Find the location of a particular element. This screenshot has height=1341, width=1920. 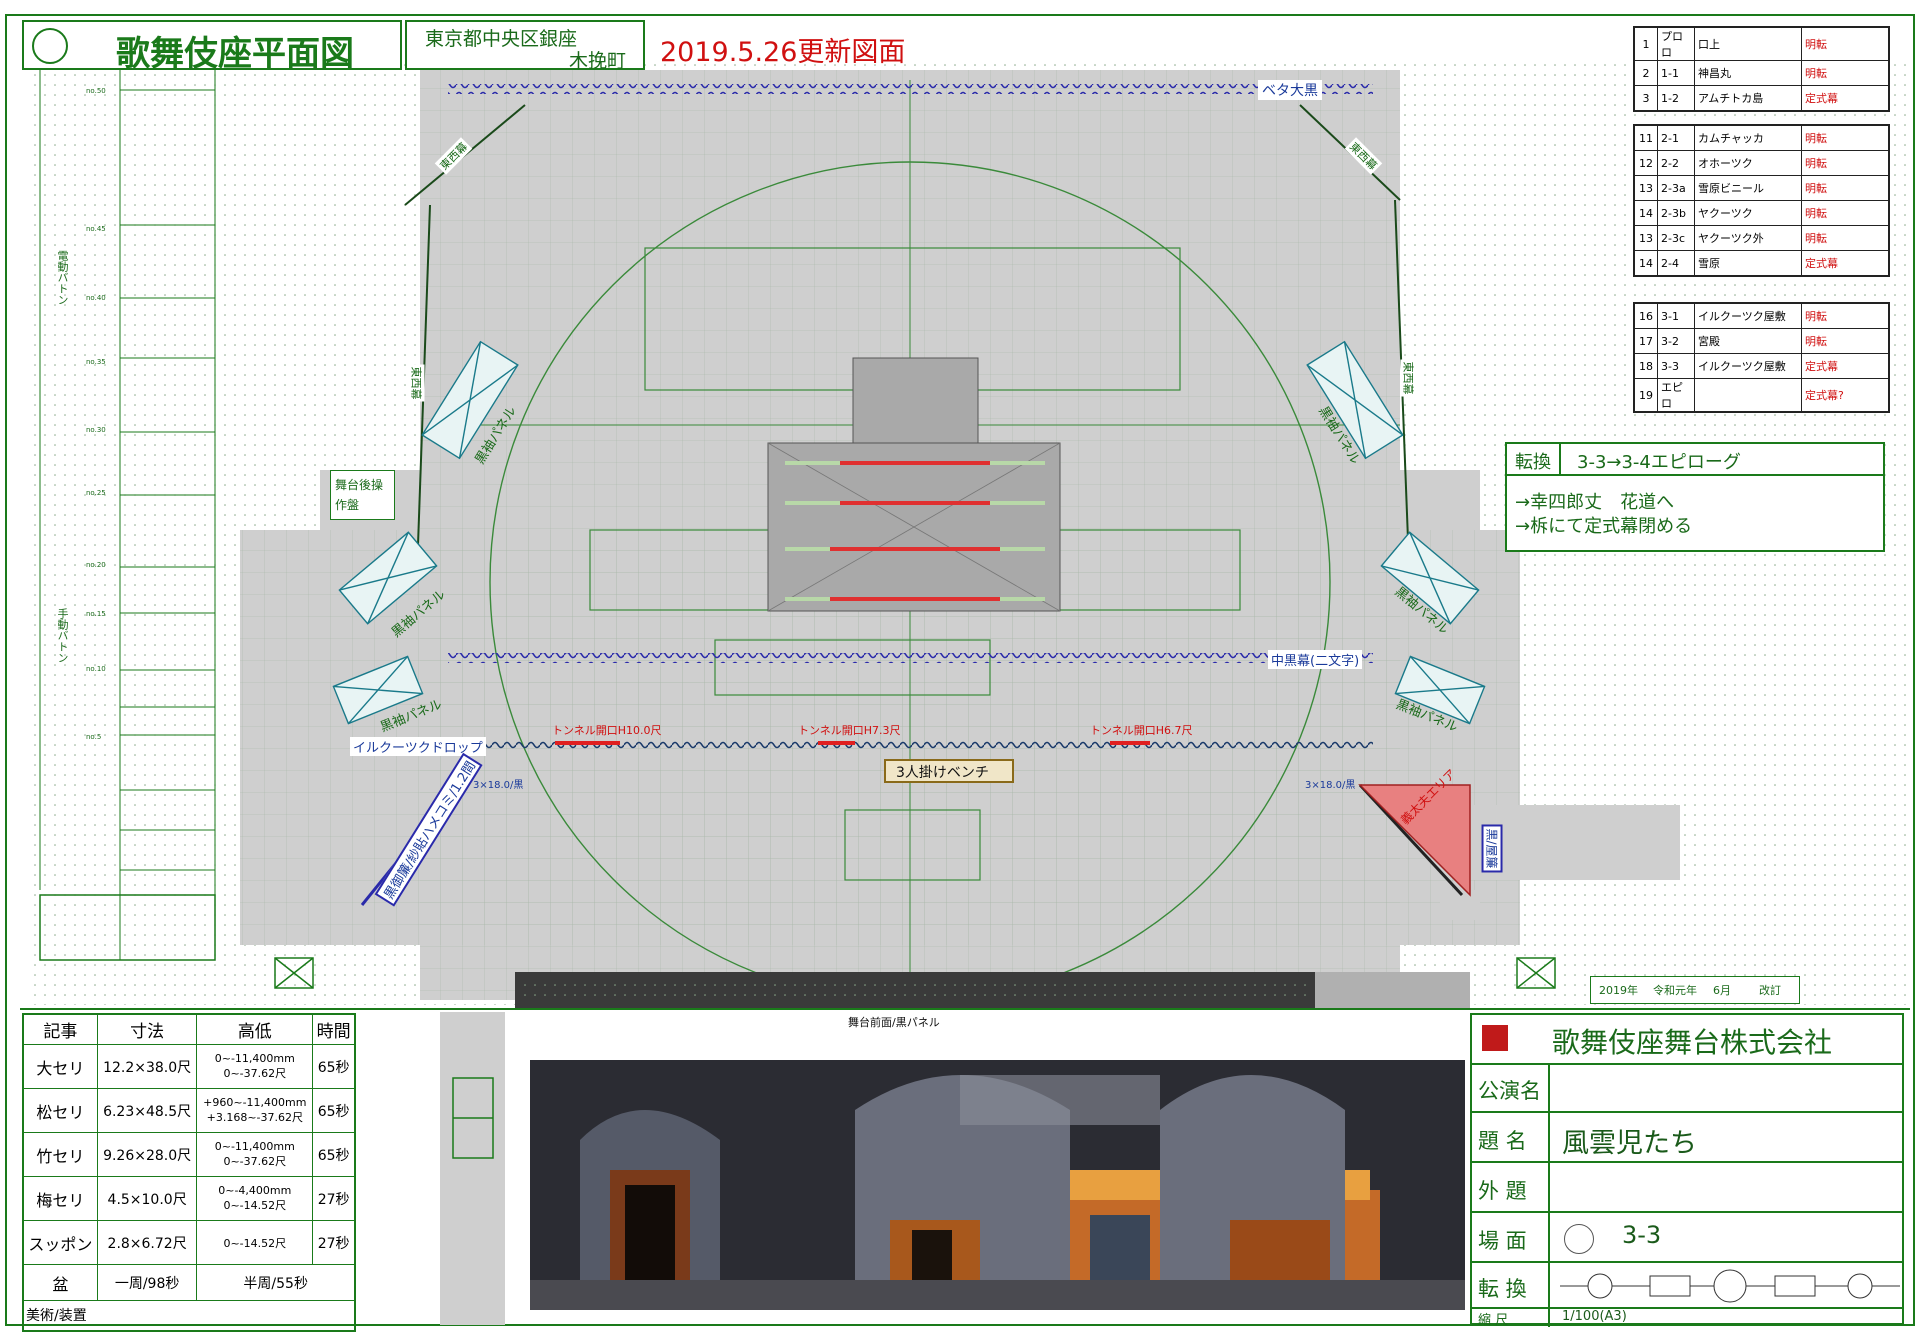

address-box: 東京都中央区銀座 木挽町 is located at coordinates (525, 46).